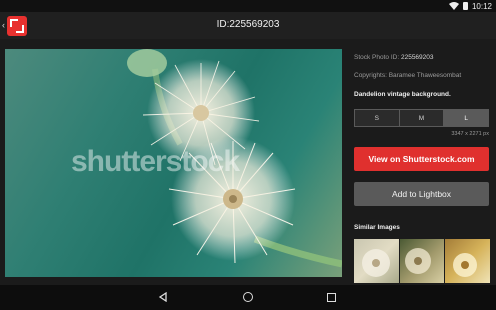 This screenshot has height=310, width=496. Describe the element at coordinates (248, 6) in the screenshot. I see `status-bar: 10:12` at that location.